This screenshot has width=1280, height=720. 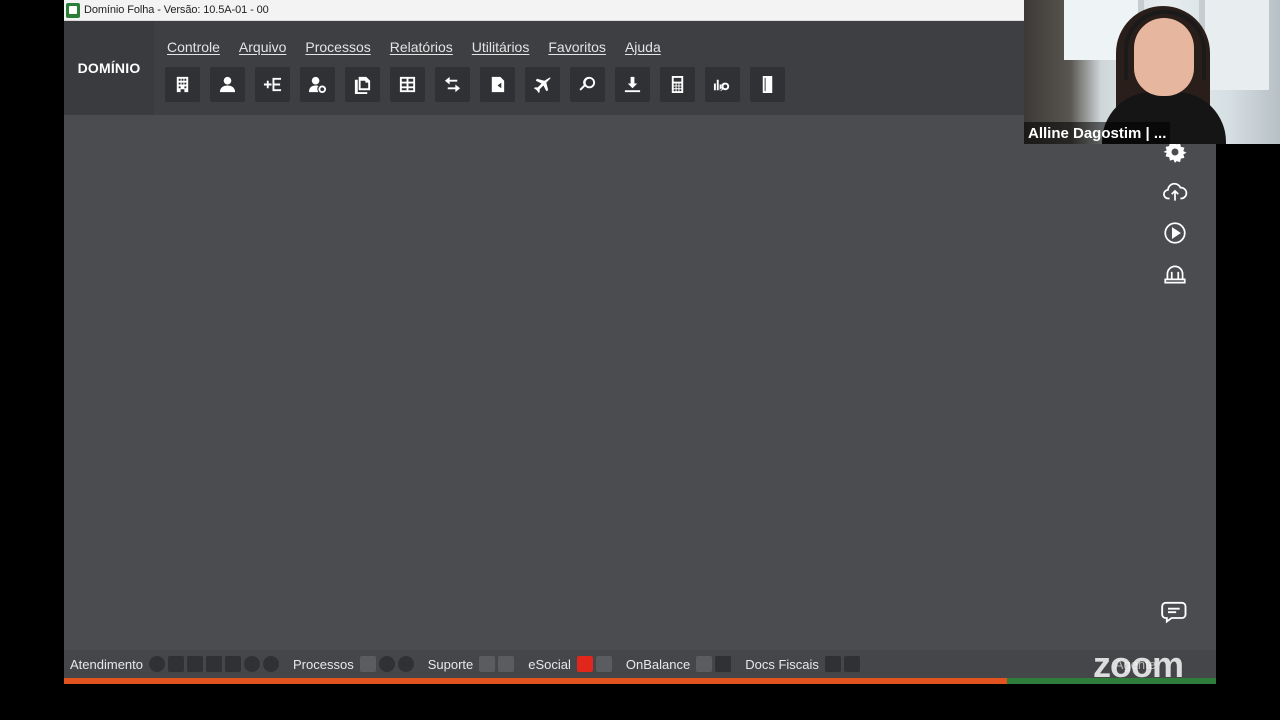 I want to click on add-entry-button, so click(x=272, y=84).